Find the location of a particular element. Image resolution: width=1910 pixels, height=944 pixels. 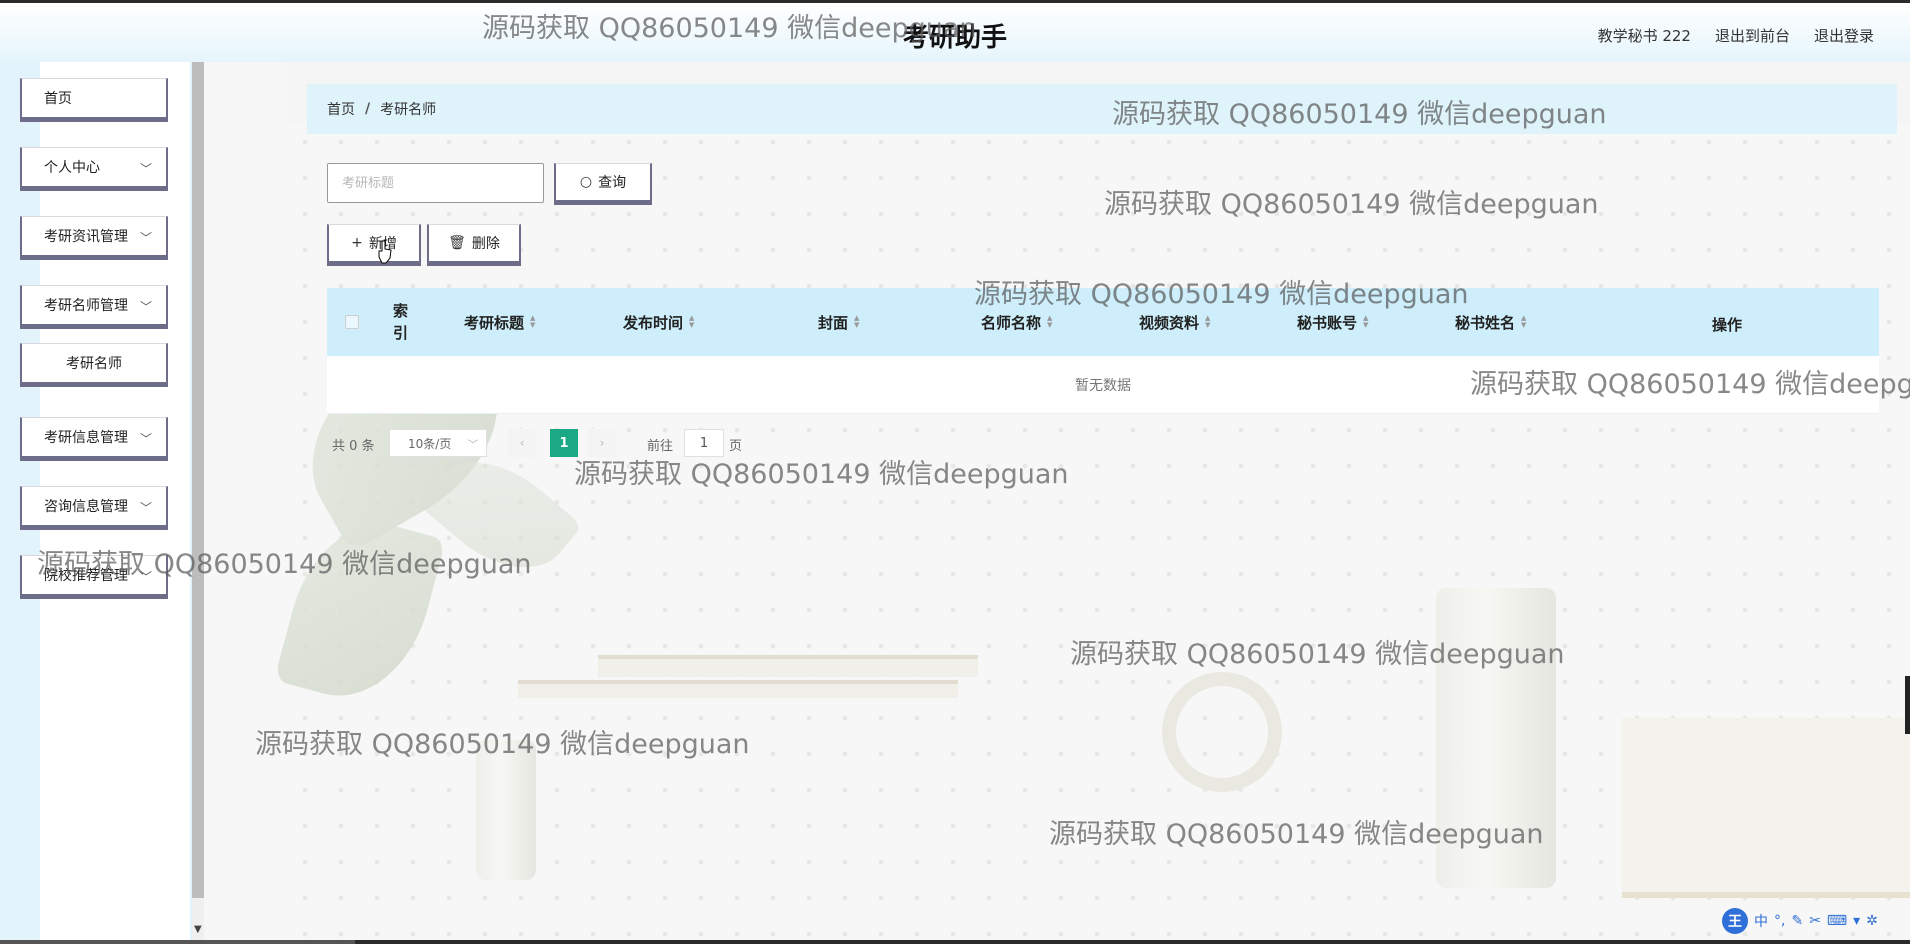

sidebar-item-school-recommend: 院校推荐管理 ﹀ is located at coordinates (94, 577).